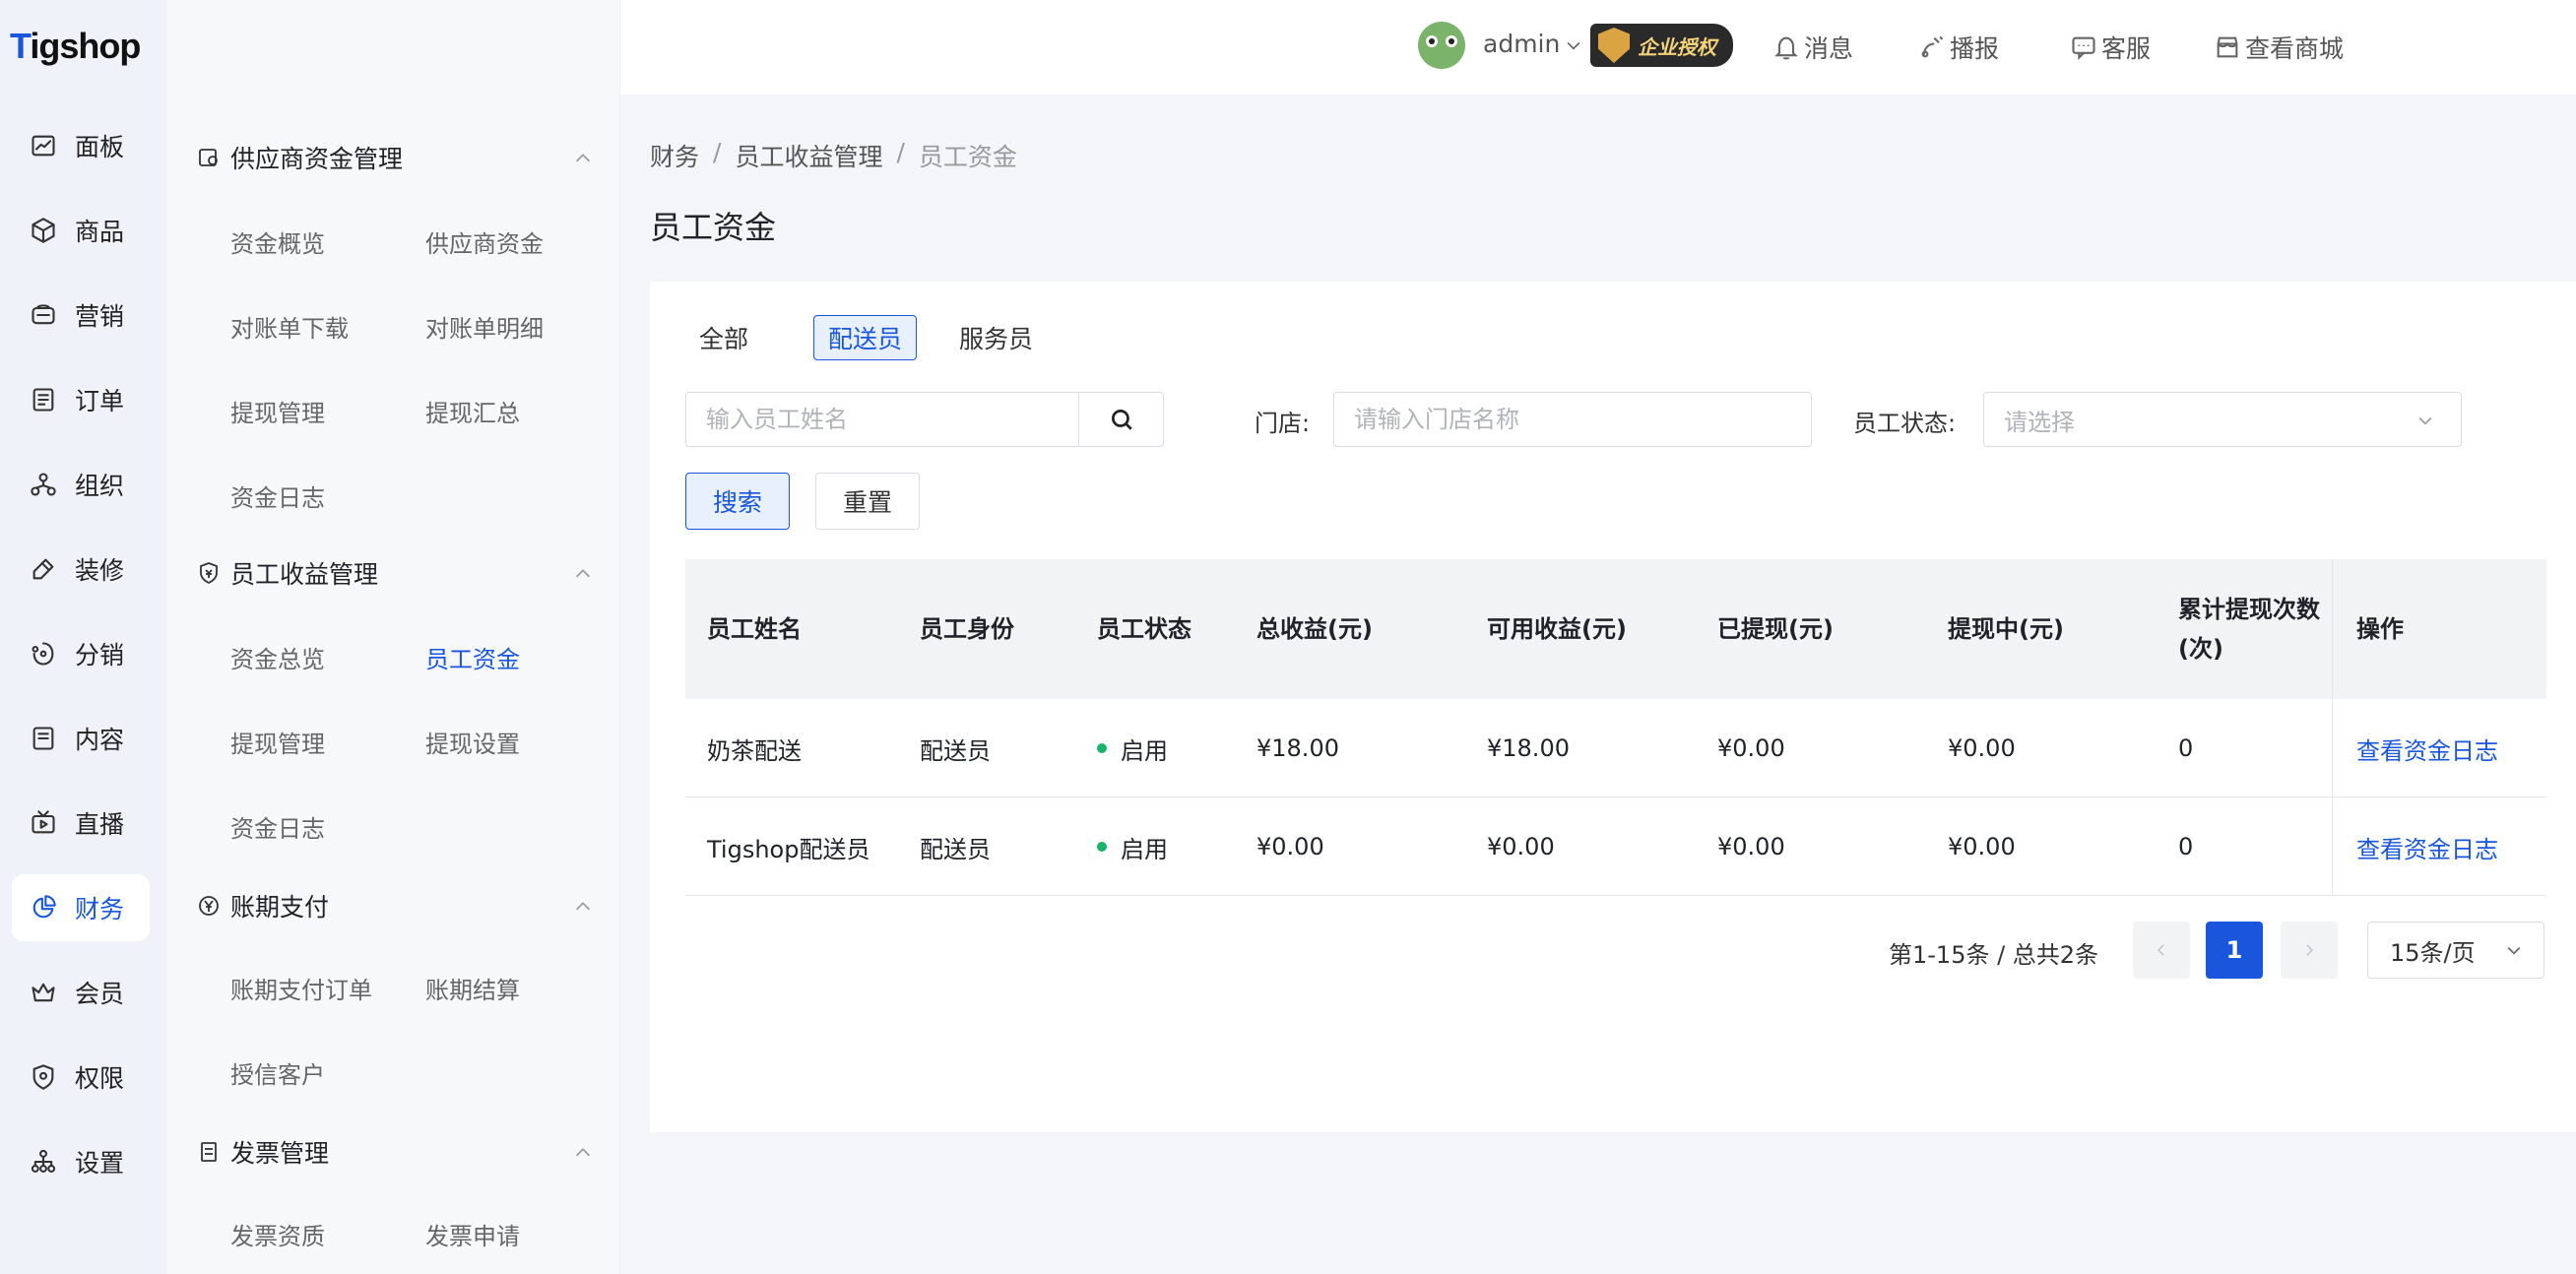  What do you see at coordinates (1905, 424) in the screenshot?
I see `status-label: 员工状态:` at bounding box center [1905, 424].